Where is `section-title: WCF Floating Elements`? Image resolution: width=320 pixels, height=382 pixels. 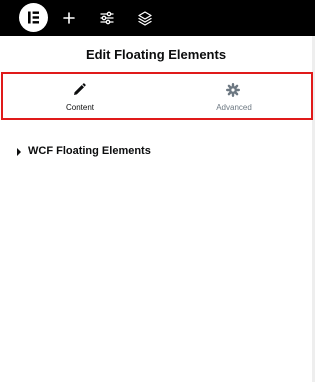 section-title: WCF Floating Elements is located at coordinates (89, 151).